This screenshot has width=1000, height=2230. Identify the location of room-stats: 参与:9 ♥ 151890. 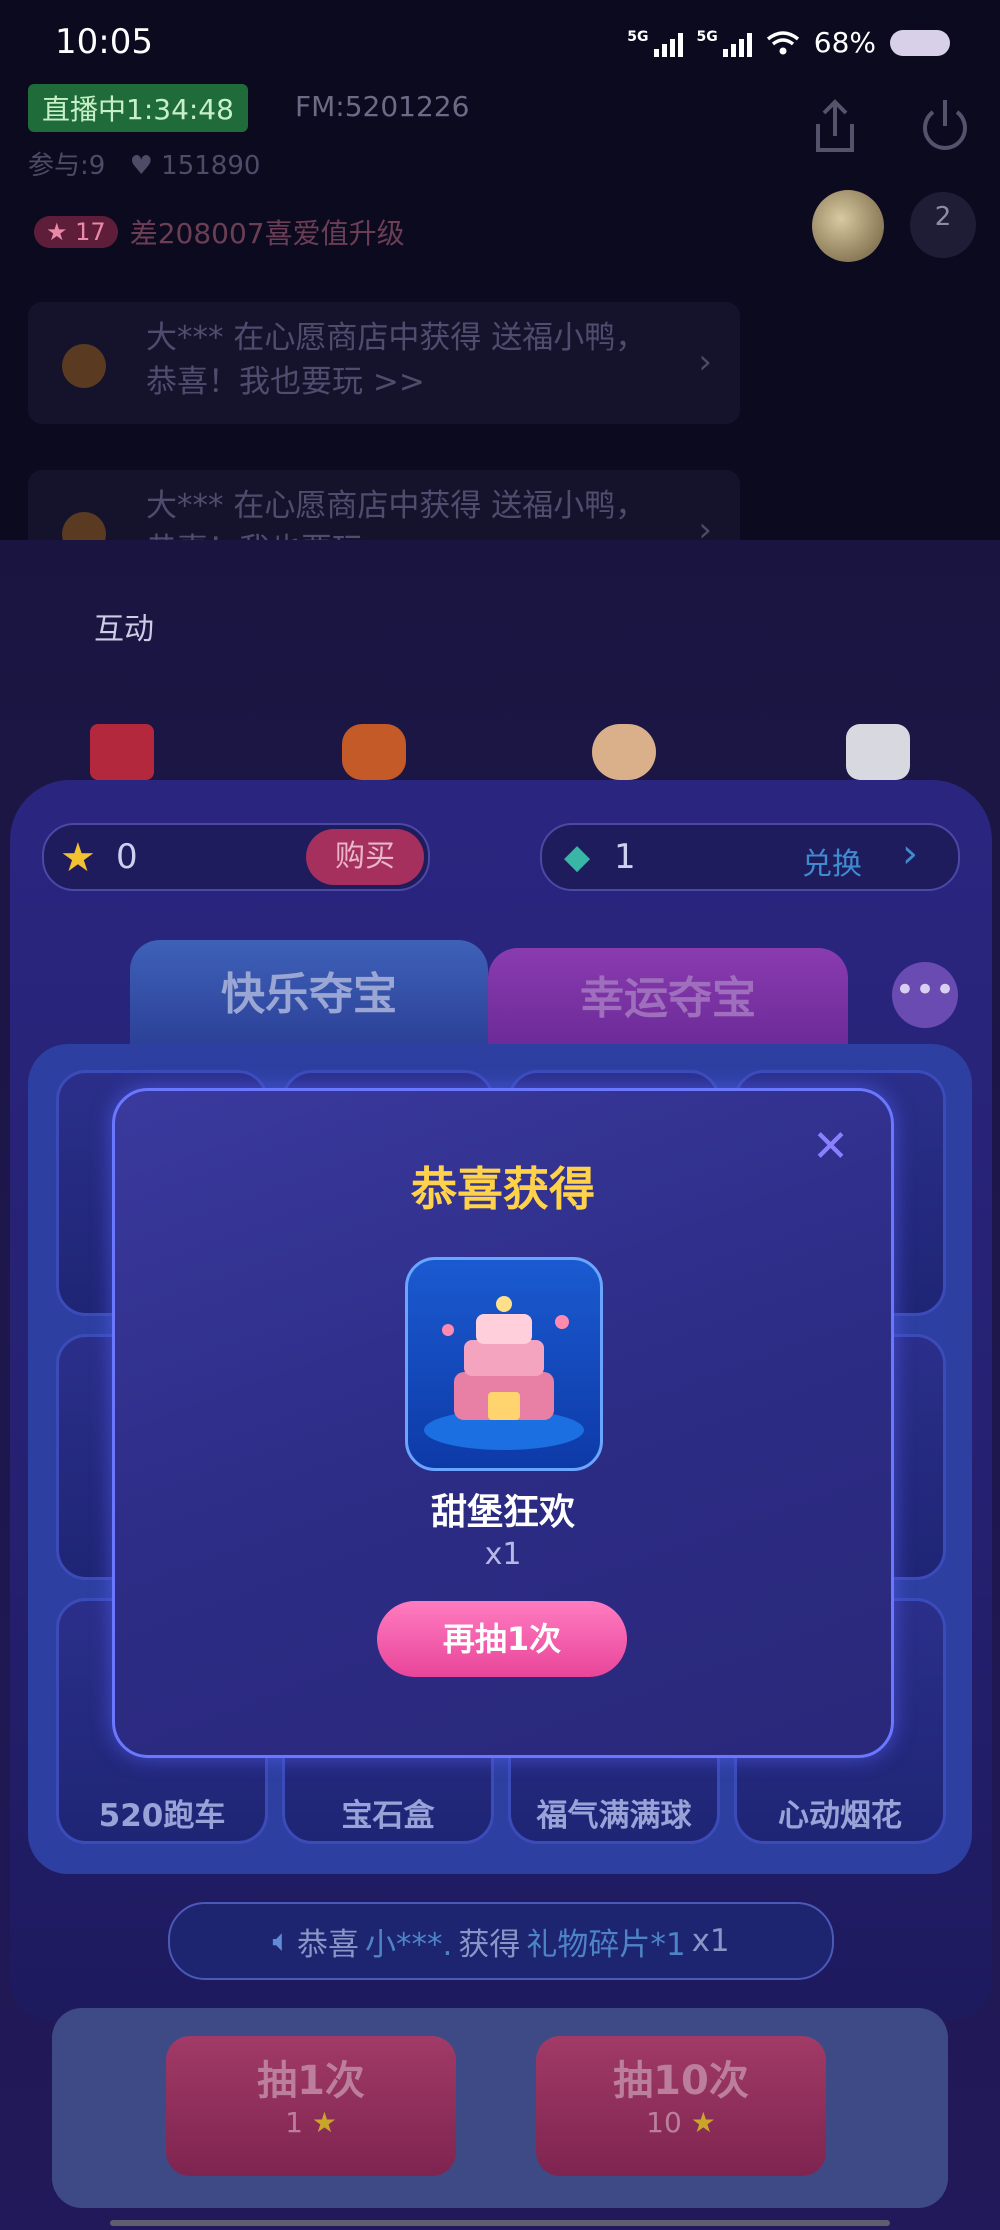
(144, 163).